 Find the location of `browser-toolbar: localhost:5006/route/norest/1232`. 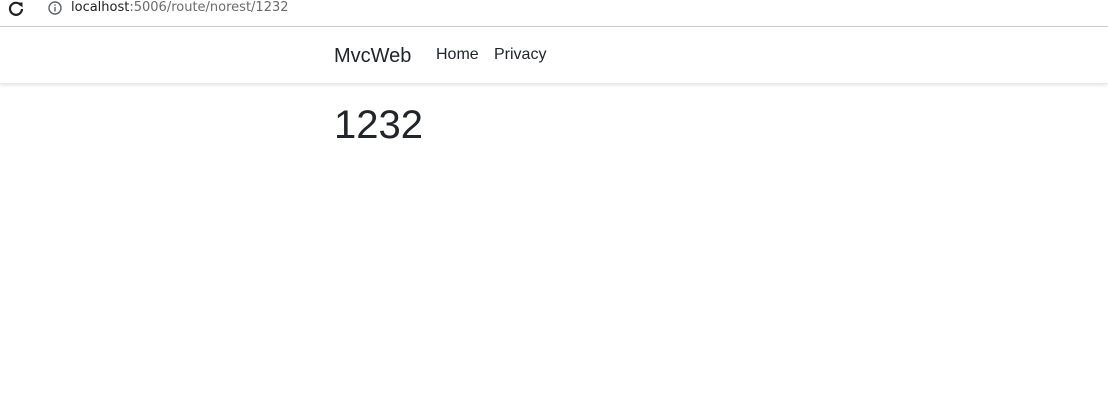

browser-toolbar: localhost:5006/route/norest/1232 is located at coordinates (554, 13).